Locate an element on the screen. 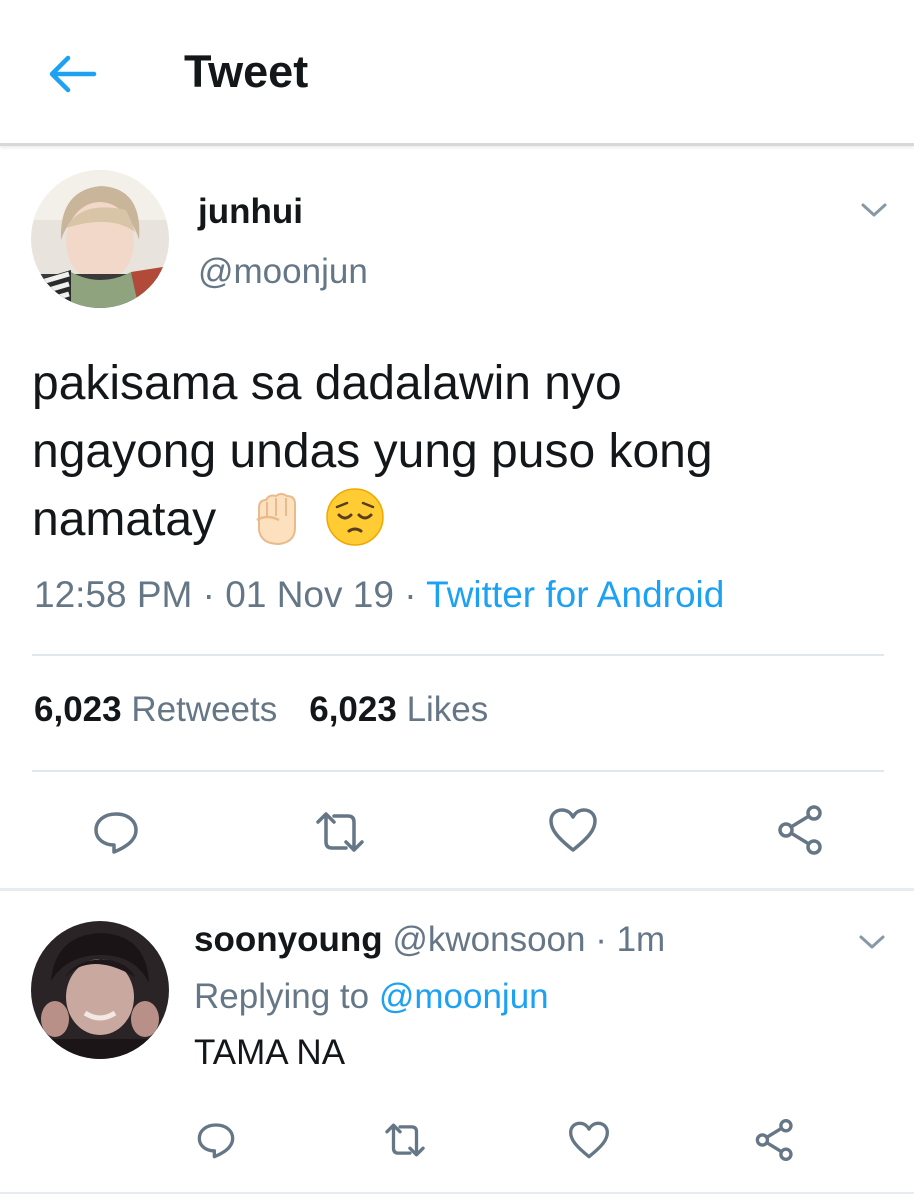 This screenshot has height=1200, width=914. replying-to-handle: @moonjun is located at coordinates (464, 996).